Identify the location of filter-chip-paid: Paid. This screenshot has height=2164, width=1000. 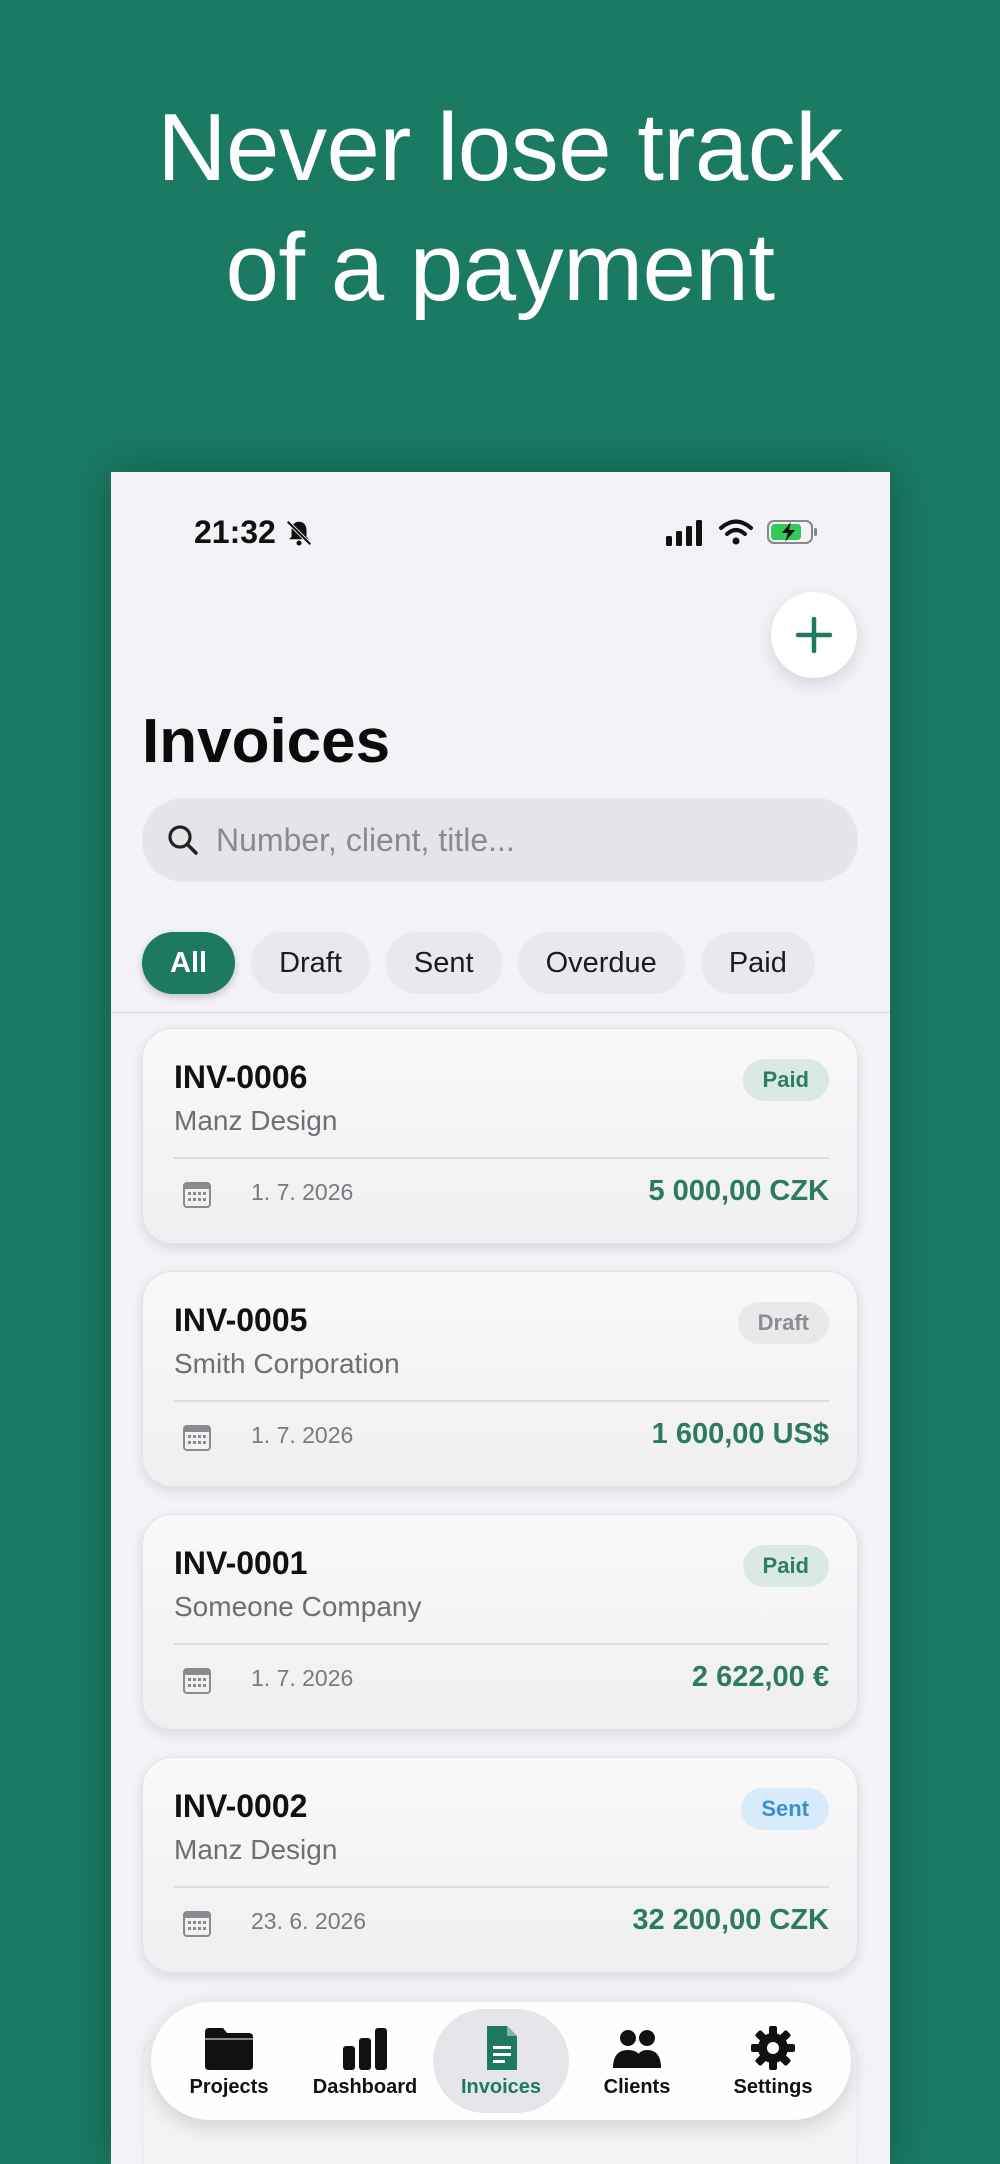
(757, 963).